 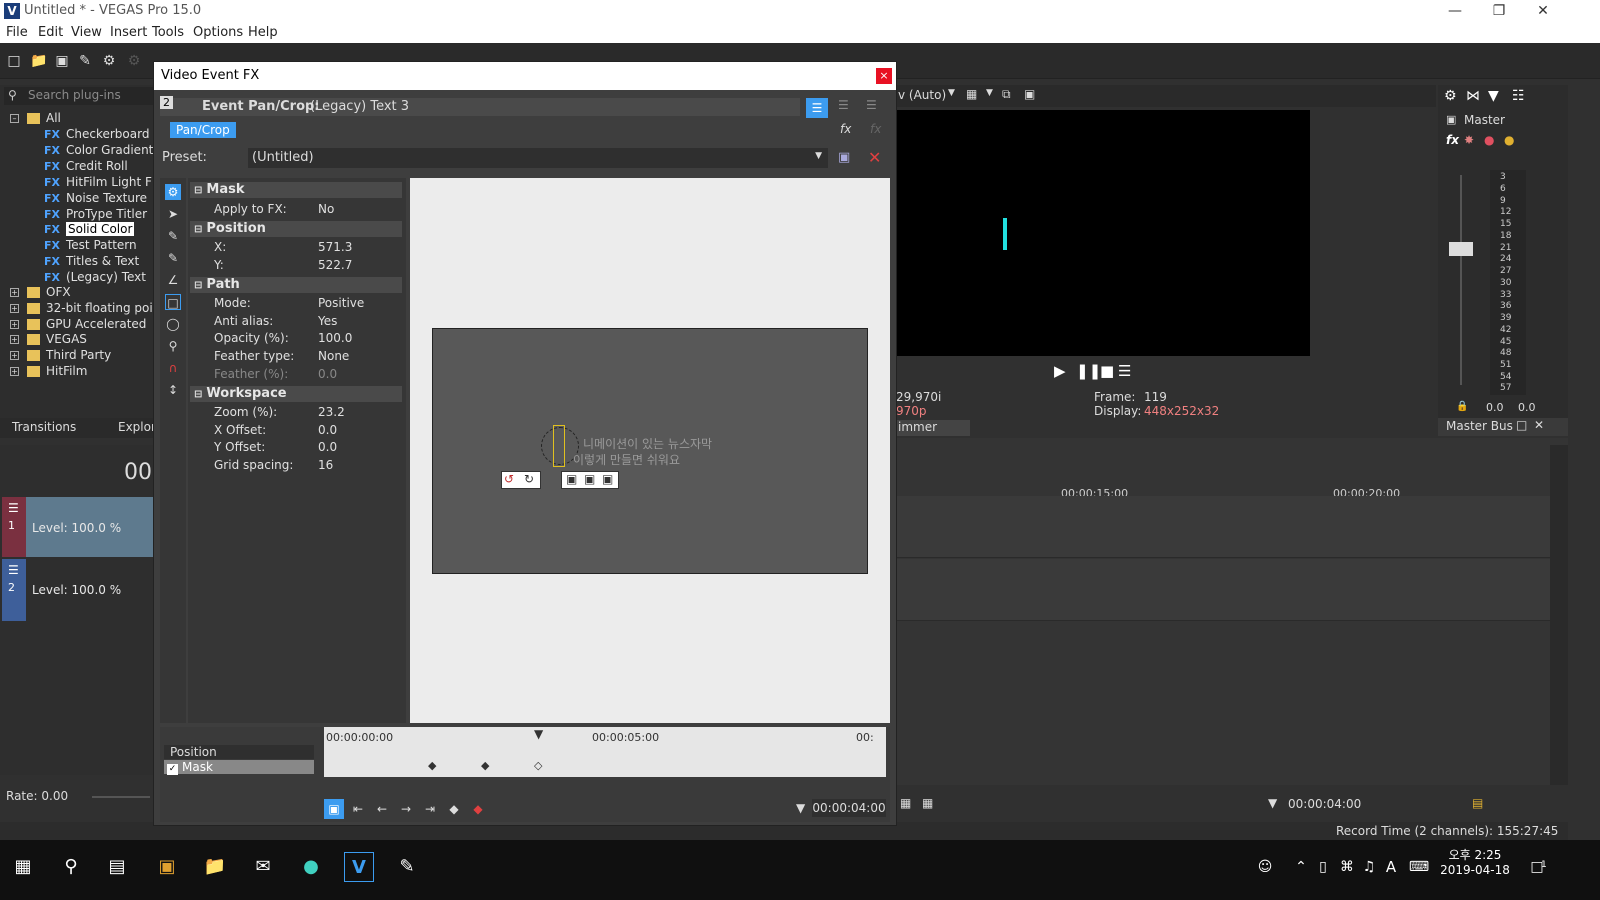 I want to click on plugin-search-input: ⚲ Search plug-ins, so click(x=80, y=96).